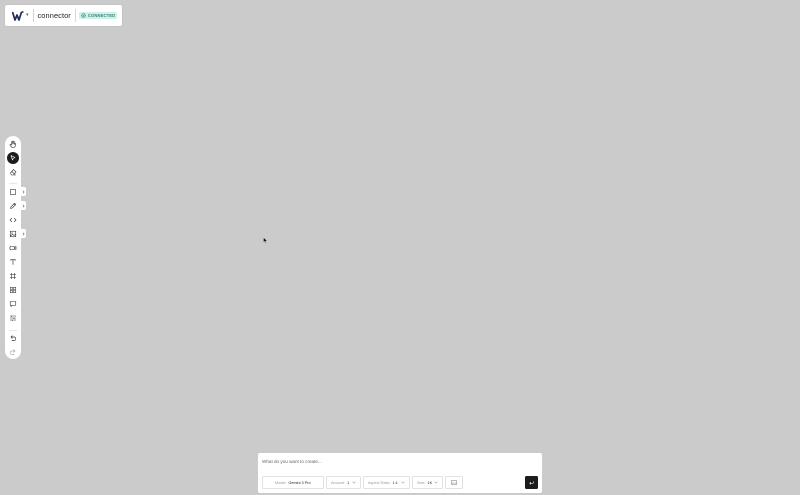 The image size is (800, 495). I want to click on video-icon, so click(13, 248).